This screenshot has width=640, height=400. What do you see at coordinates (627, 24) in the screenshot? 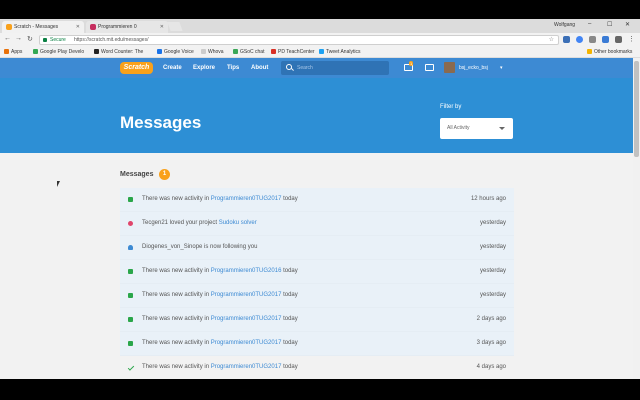
I see `close-window-button: ✕` at bounding box center [627, 24].